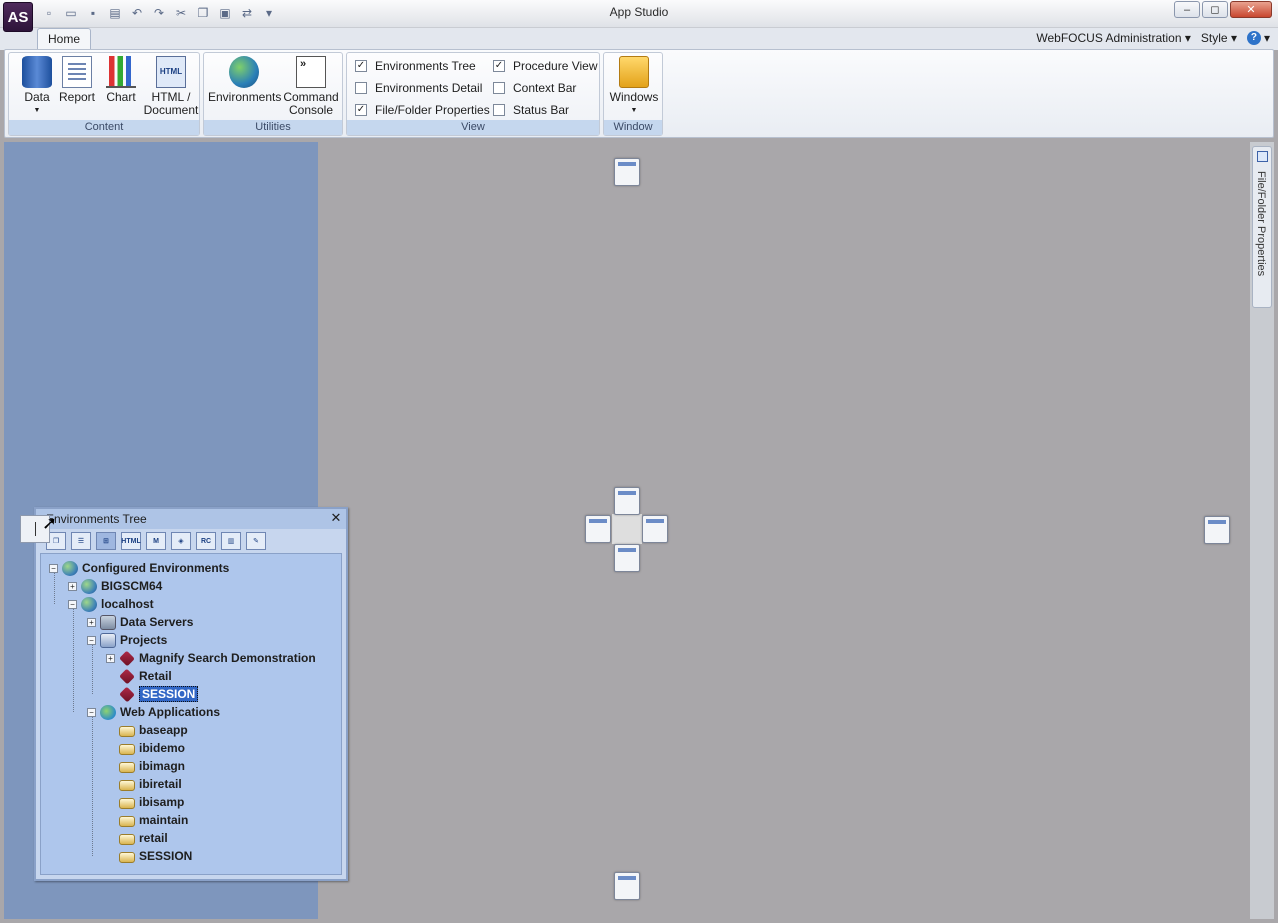 The image size is (1278, 923). What do you see at coordinates (541, 110) in the screenshot?
I see `checkbox-label: Status Bar` at bounding box center [541, 110].